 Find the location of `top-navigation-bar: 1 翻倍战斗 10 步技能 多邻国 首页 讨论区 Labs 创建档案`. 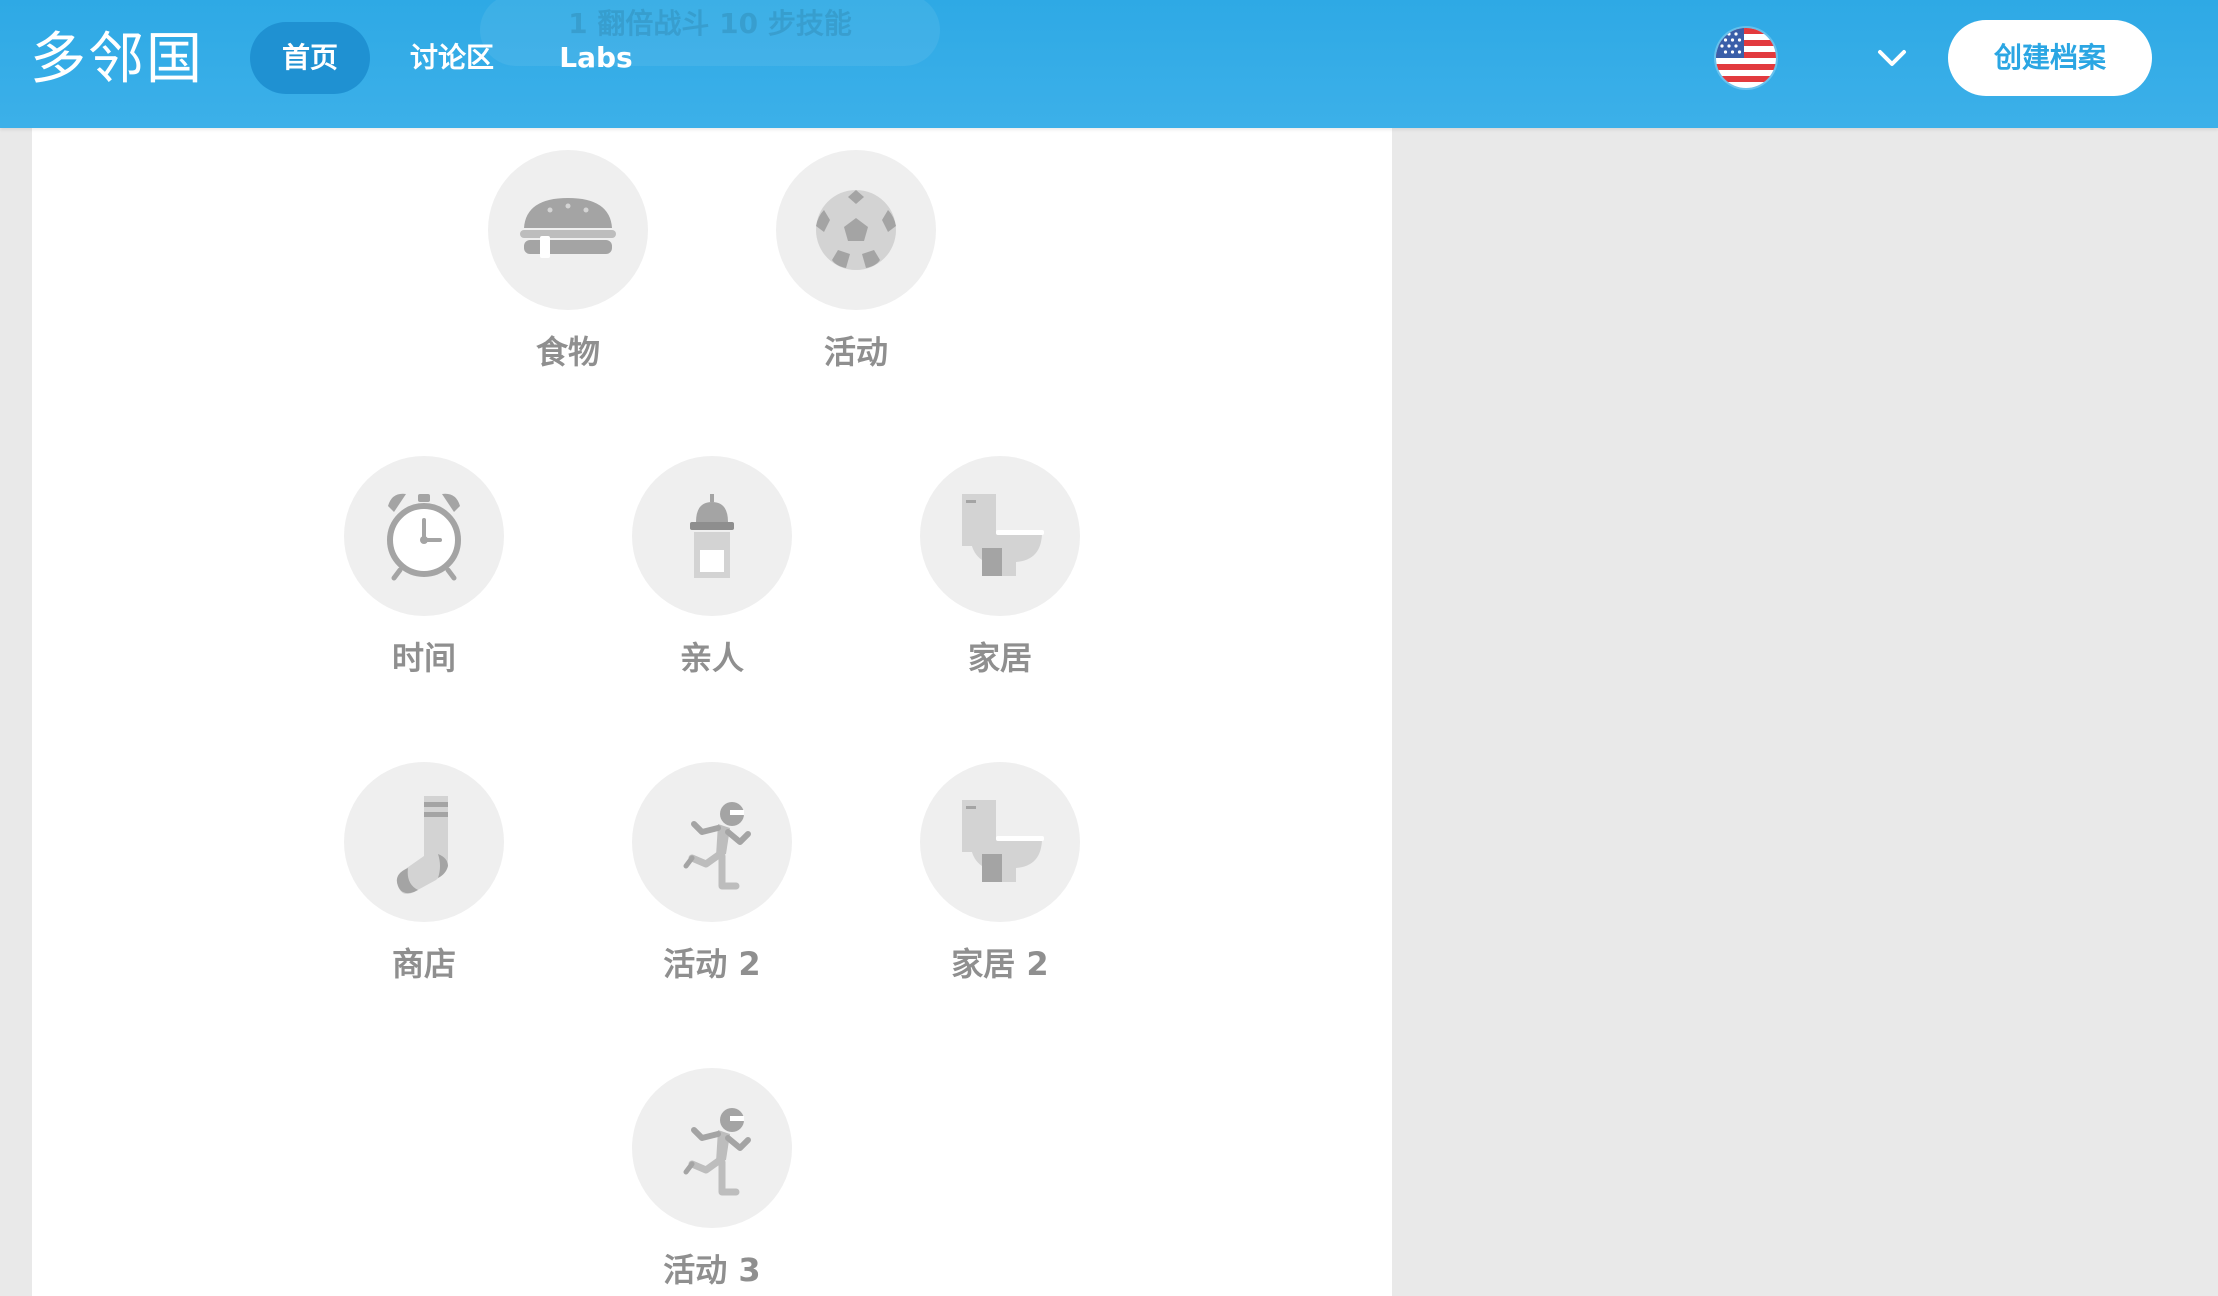

top-navigation-bar: 1 翻倍战斗 10 步技能 多邻国 首页 讨论区 Labs 创建档案 is located at coordinates (1109, 64).